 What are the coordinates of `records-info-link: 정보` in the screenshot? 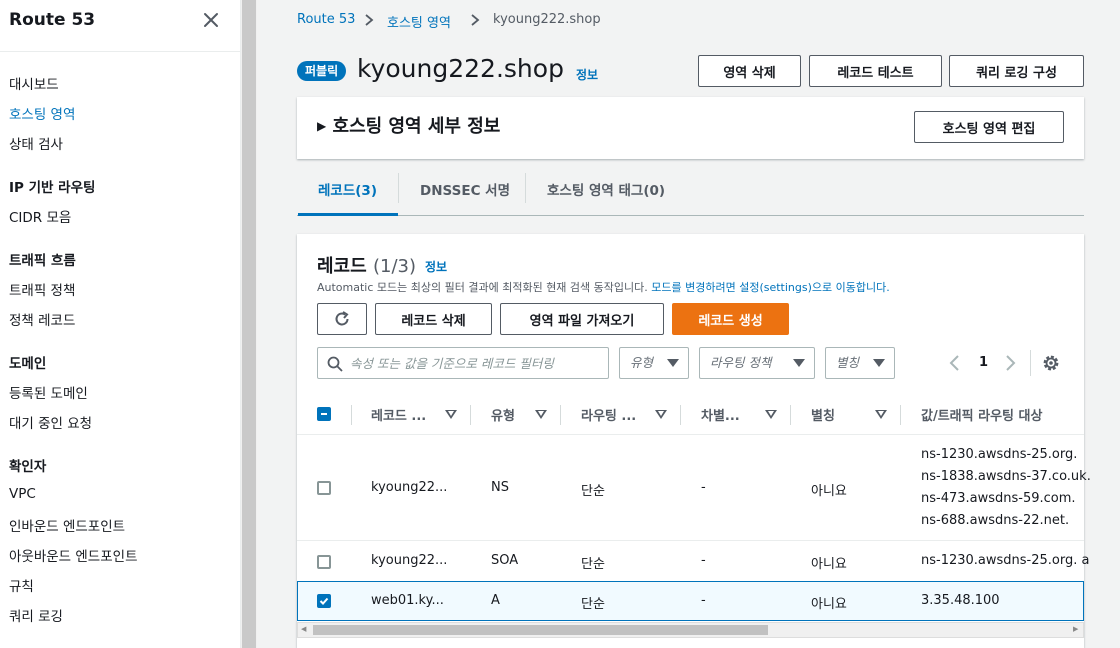 It's located at (436, 266).